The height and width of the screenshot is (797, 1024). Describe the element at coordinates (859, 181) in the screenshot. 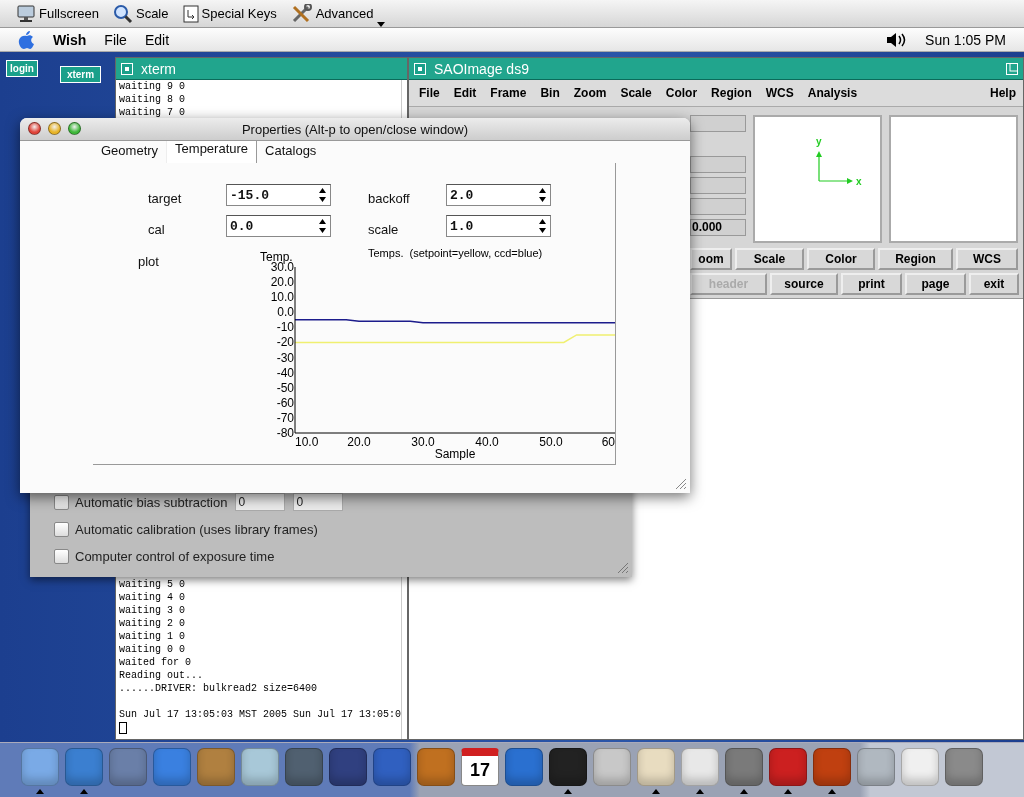

I see `axis-label: x` at that location.